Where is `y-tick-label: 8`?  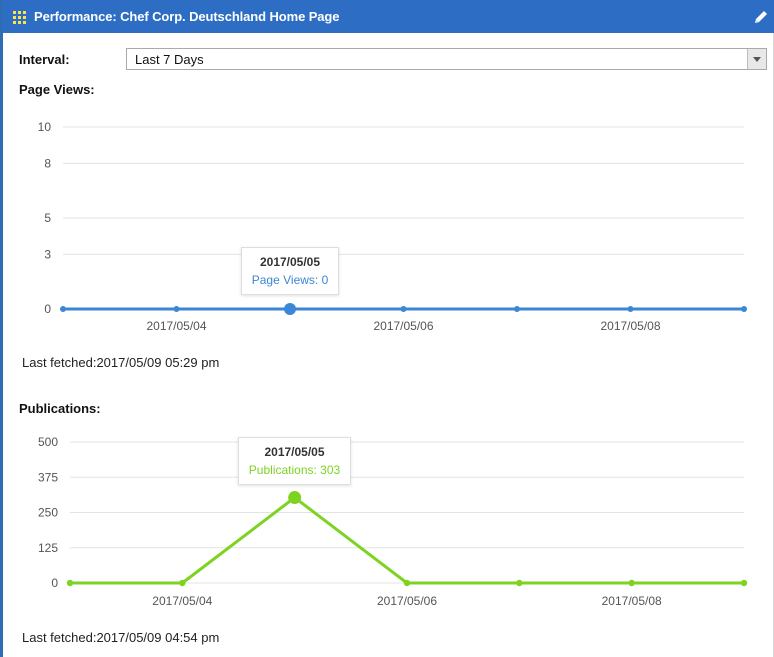 y-tick-label: 8 is located at coordinates (47, 163).